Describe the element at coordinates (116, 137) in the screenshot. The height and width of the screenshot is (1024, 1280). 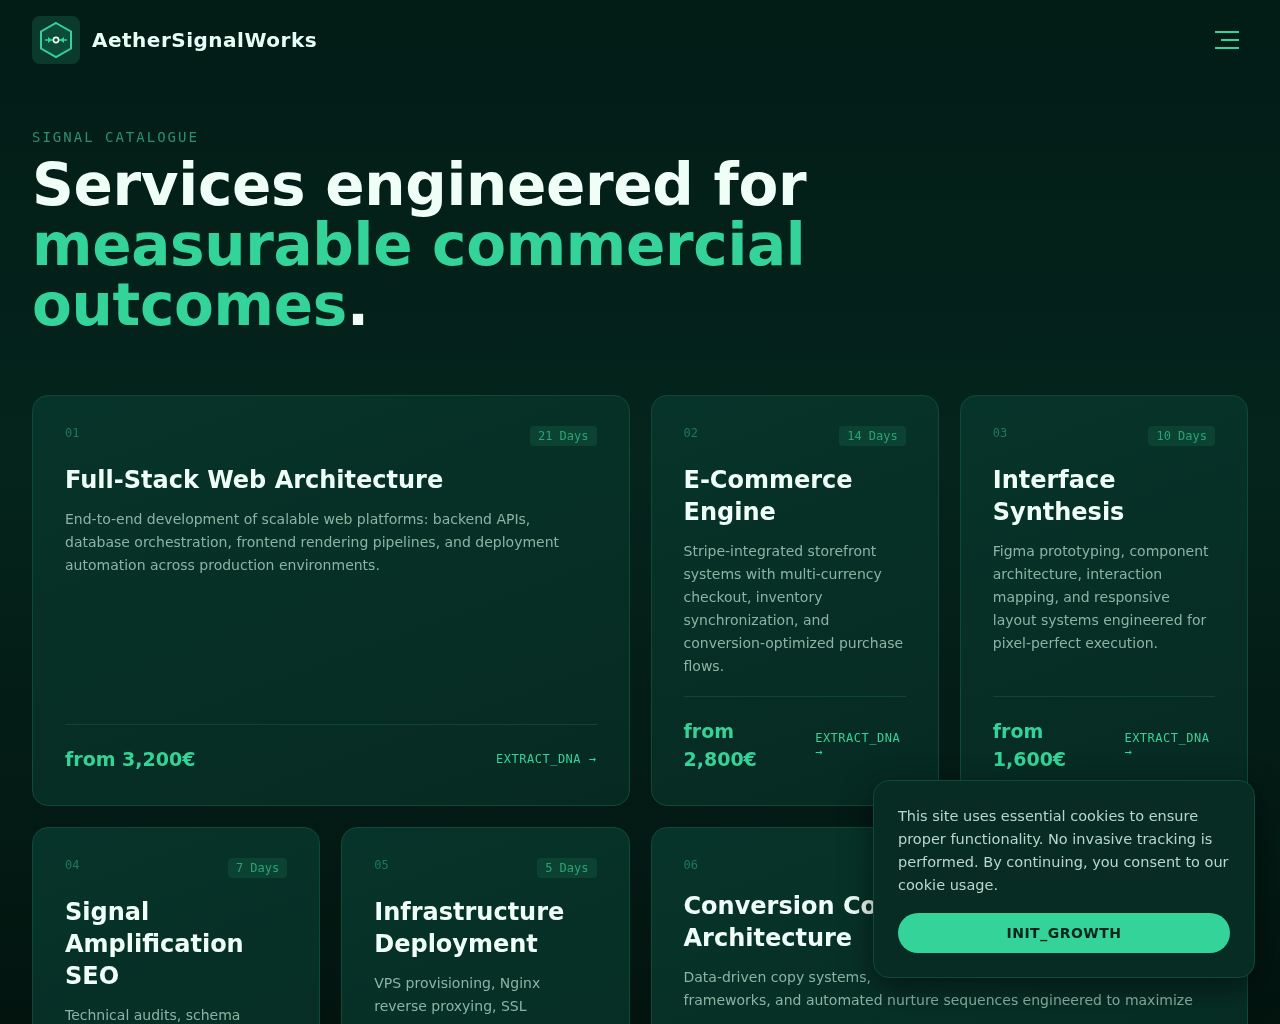
I see `section-eyebrow: SIGNAL CATALOGUE` at that location.